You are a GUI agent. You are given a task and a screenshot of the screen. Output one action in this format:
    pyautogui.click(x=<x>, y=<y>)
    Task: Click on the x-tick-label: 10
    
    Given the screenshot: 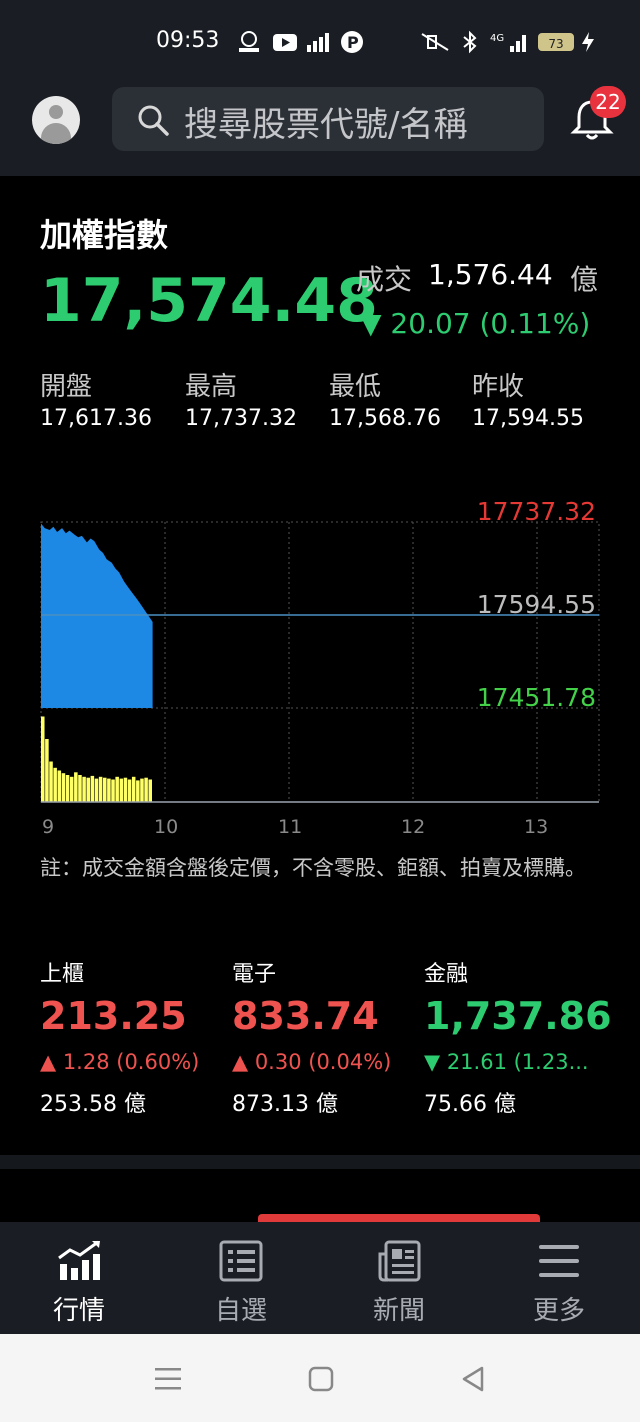 What is the action you would take?
    pyautogui.click(x=166, y=827)
    